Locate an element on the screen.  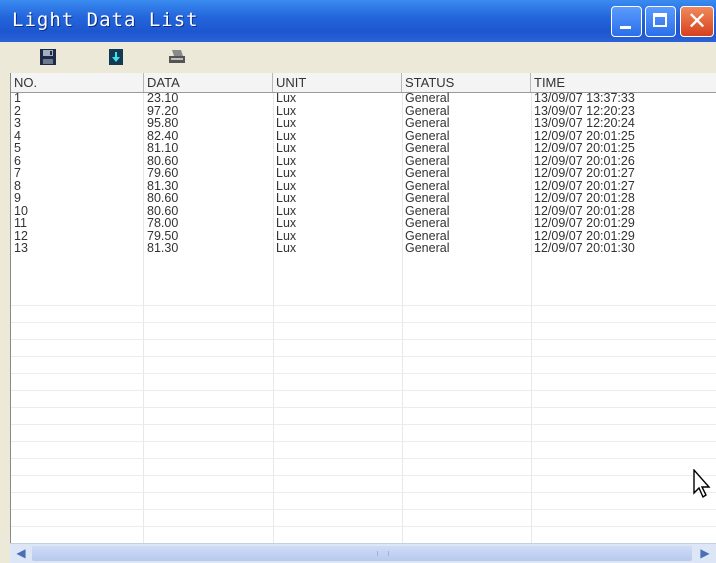
horizontal-scrollbar: ◀ ▶ is located at coordinates (363, 553).